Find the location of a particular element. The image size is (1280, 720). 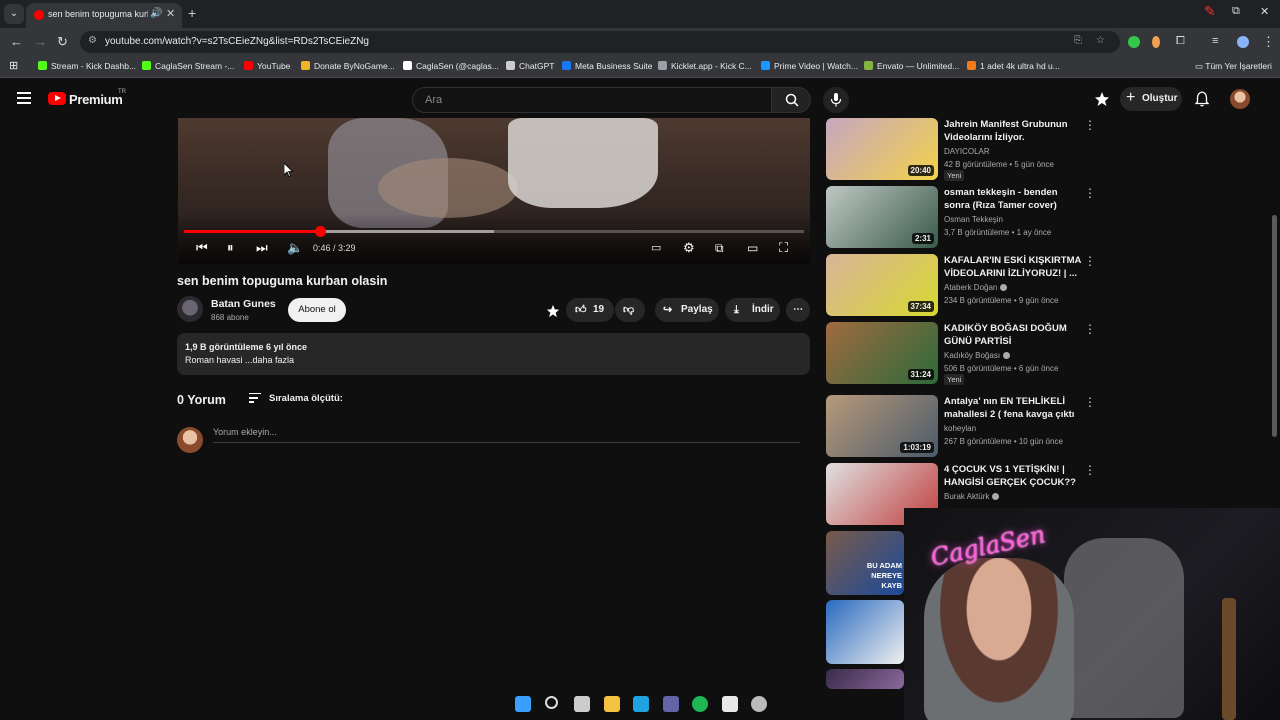

volume-icon: 🔈 is located at coordinates (295, 248).